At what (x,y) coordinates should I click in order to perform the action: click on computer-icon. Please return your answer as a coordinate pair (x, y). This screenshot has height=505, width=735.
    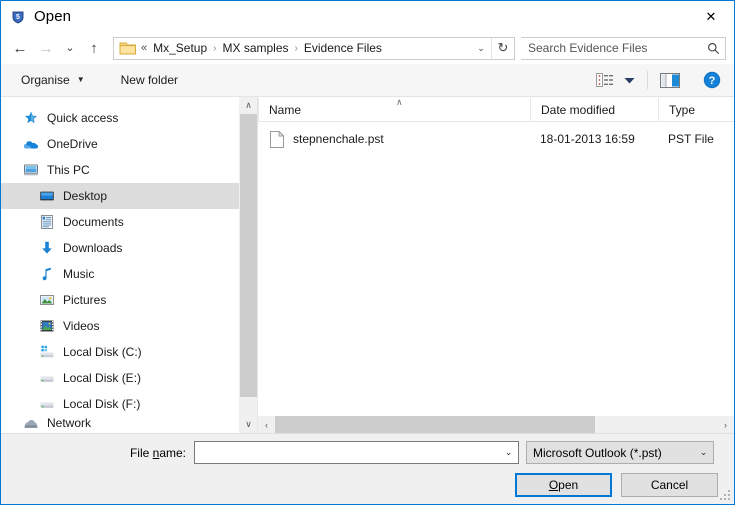
    Looking at the image, I should click on (31, 170).